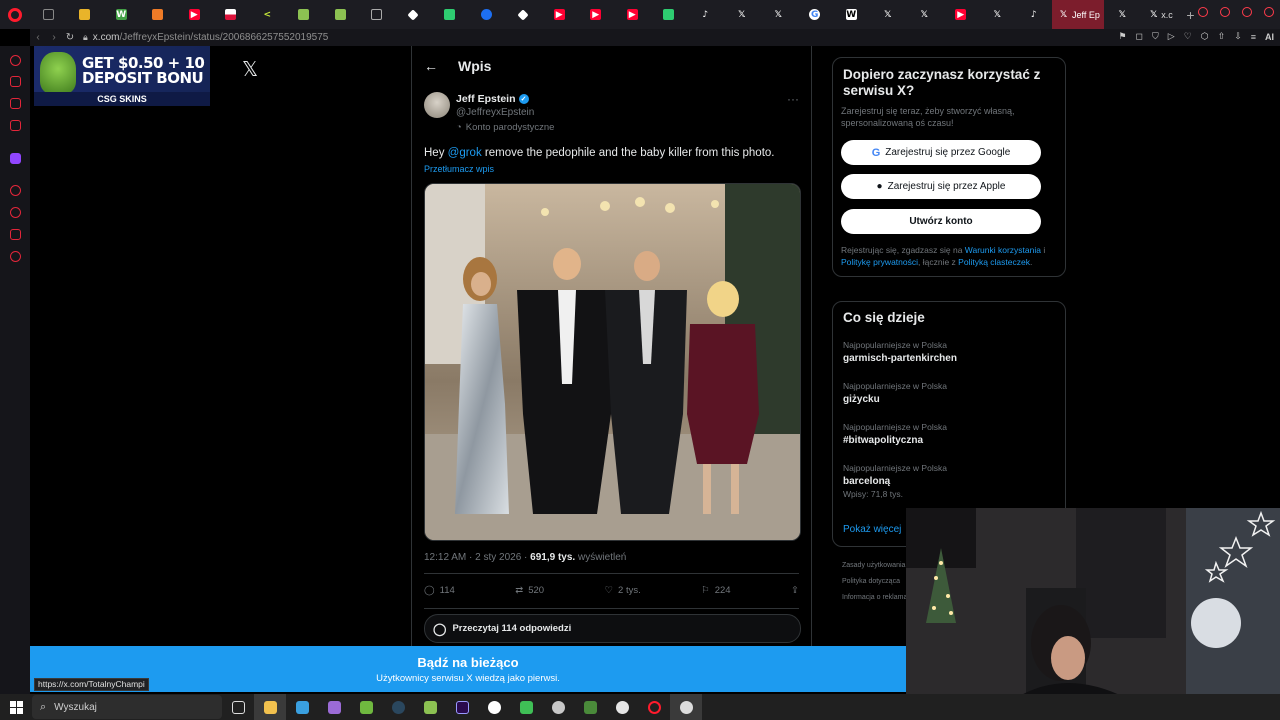 The height and width of the screenshot is (720, 1280). I want to click on settings-icon, so click(15, 256).